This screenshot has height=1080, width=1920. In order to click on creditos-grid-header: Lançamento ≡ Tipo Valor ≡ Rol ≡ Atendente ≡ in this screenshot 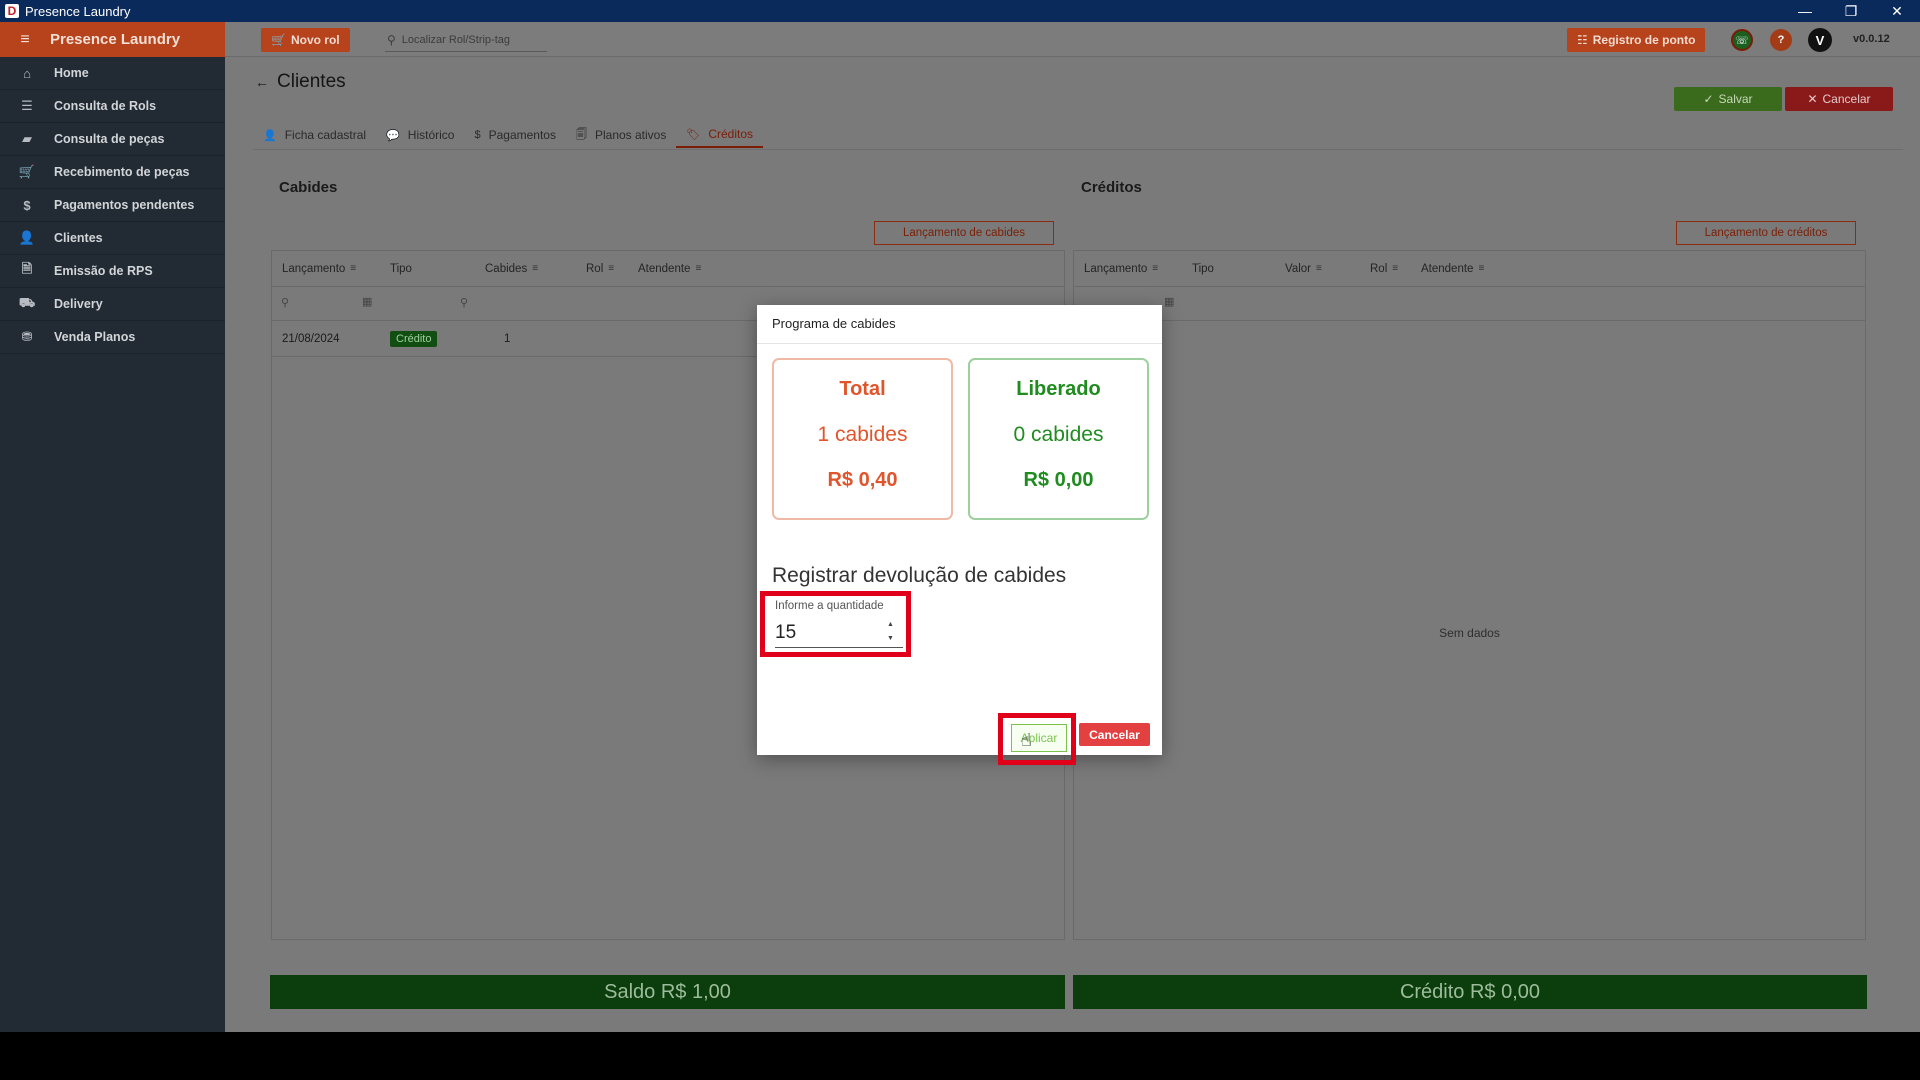, I will do `click(1469, 269)`.